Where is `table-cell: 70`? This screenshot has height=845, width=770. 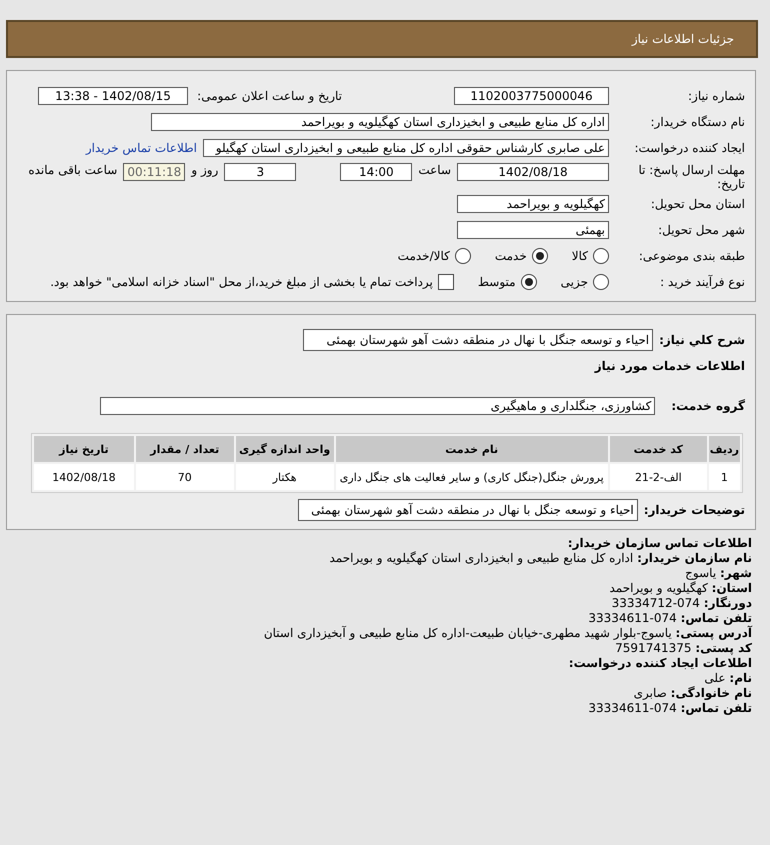
table-cell: 70 is located at coordinates (185, 477).